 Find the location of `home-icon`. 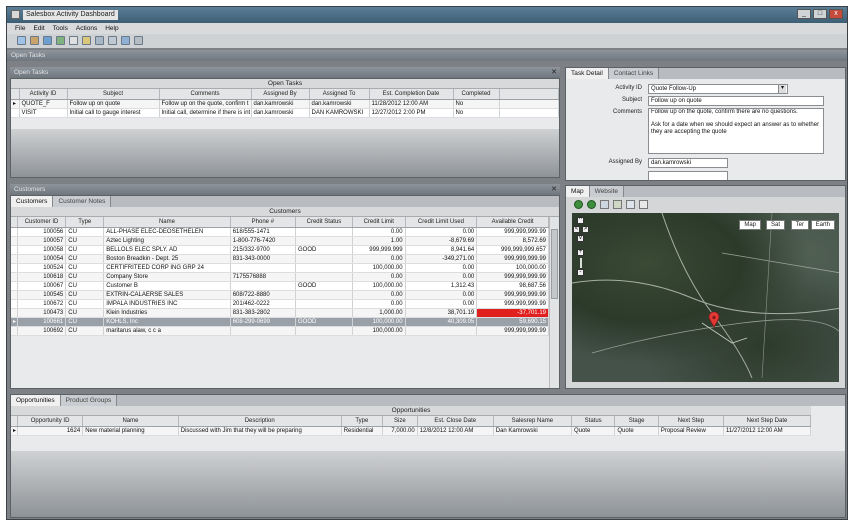

home-icon is located at coordinates (617, 204).